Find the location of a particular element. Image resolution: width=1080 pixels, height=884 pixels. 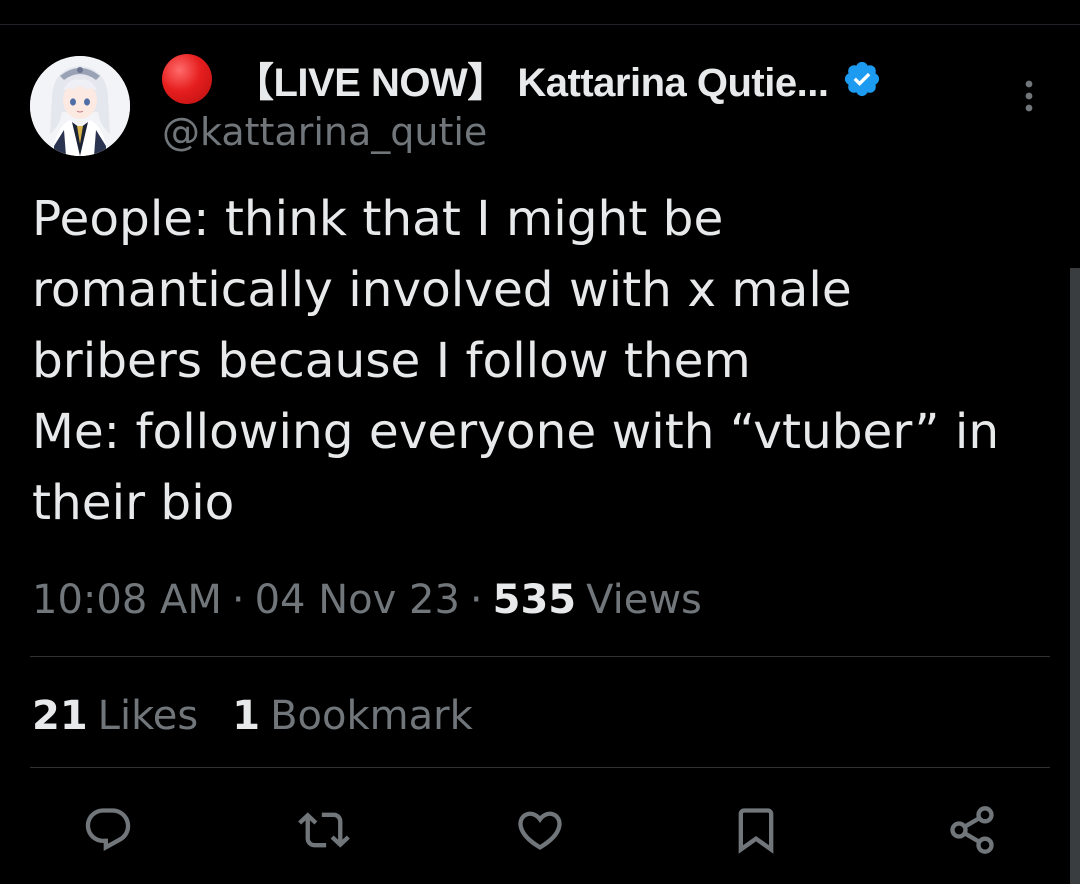

action-bar is located at coordinates (540, 830).